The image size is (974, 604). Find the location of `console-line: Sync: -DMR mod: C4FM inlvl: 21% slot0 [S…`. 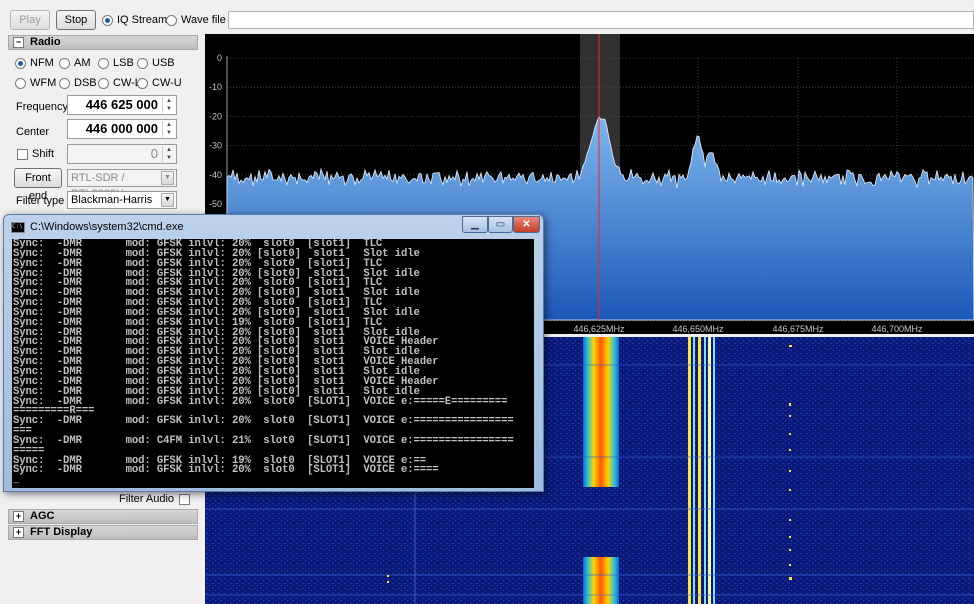

console-line: Sync: -DMR mod: C4FM inlvl: 21% slot0 [S… is located at coordinates (263, 440).